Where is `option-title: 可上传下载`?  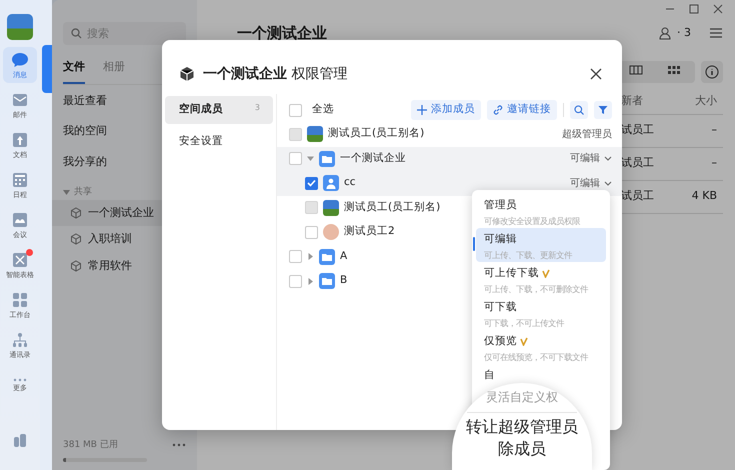
option-title: 可上传下载 is located at coordinates (511, 273).